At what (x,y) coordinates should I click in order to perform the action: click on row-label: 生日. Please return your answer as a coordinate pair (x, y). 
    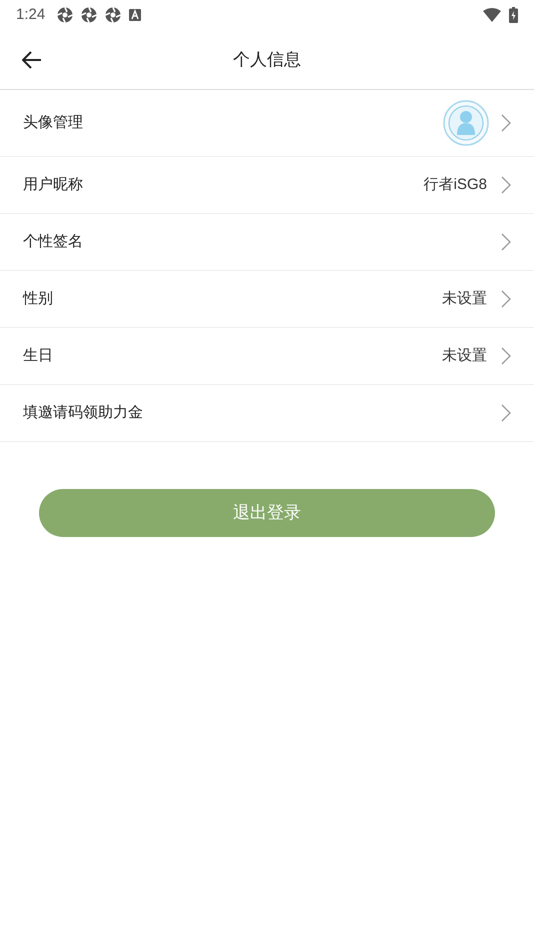
    Looking at the image, I should click on (38, 356).